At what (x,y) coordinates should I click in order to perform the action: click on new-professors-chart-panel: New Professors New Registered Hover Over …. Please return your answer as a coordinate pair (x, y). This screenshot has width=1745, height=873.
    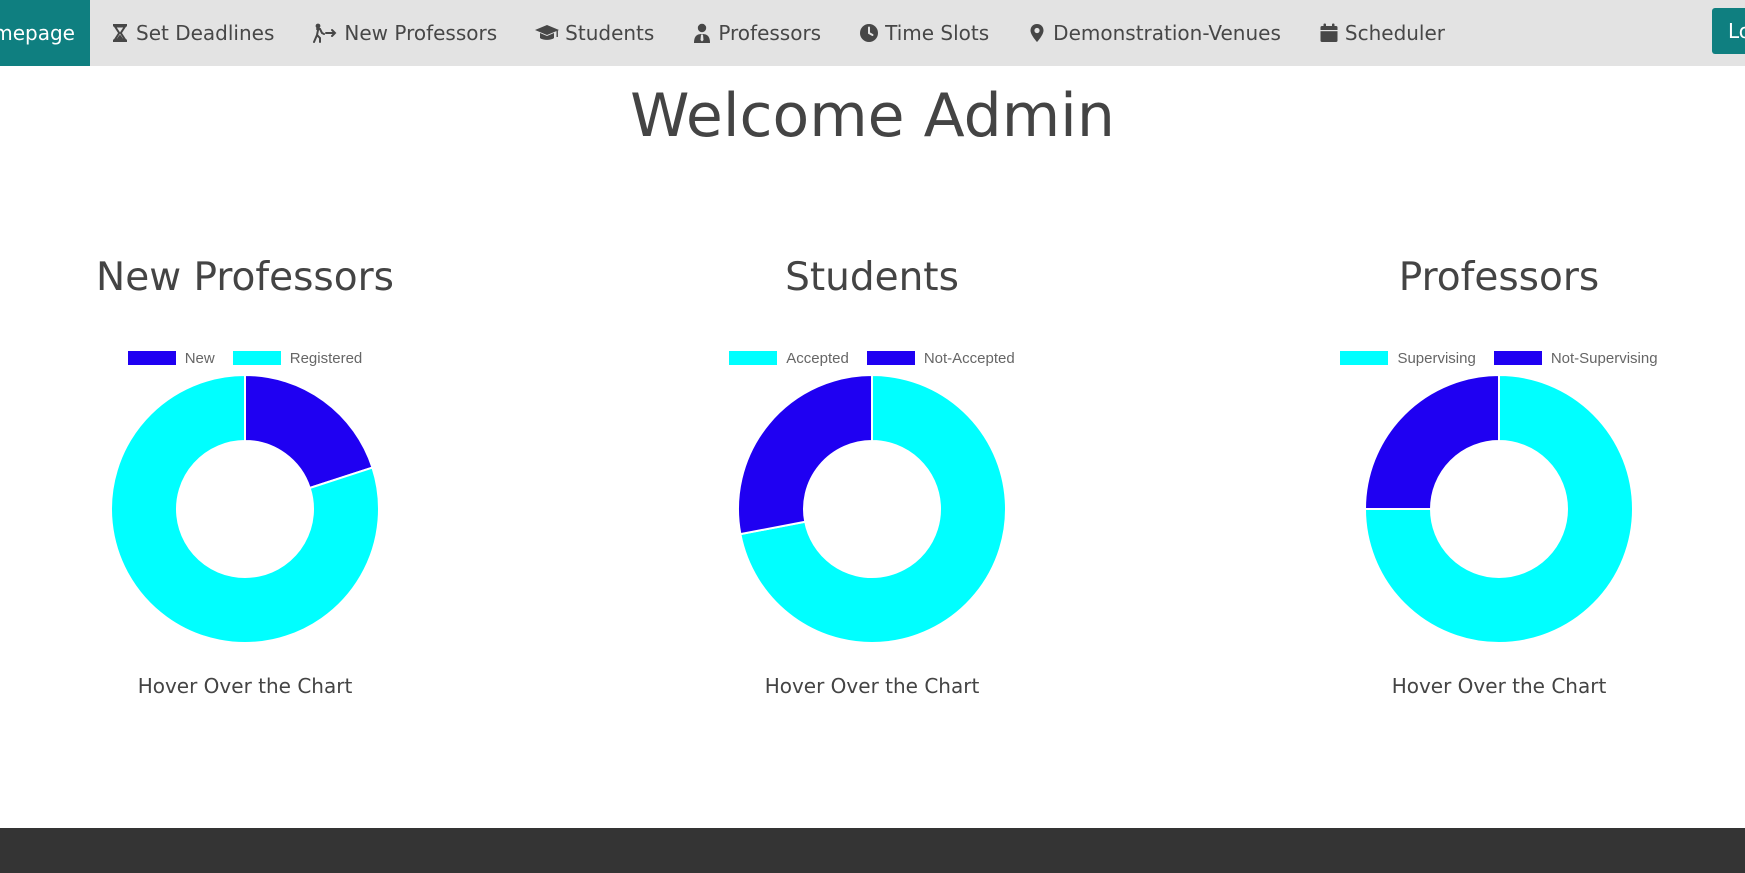
    Looking at the image, I should click on (245, 474).